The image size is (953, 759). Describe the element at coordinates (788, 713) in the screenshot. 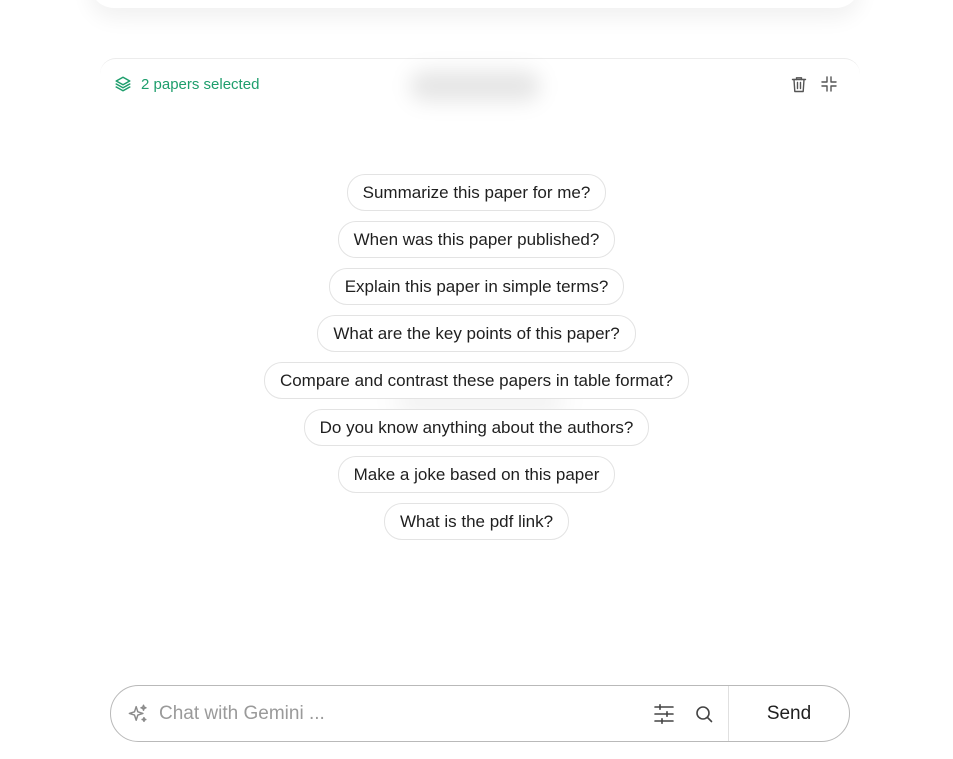

I see `send-button: Send` at that location.